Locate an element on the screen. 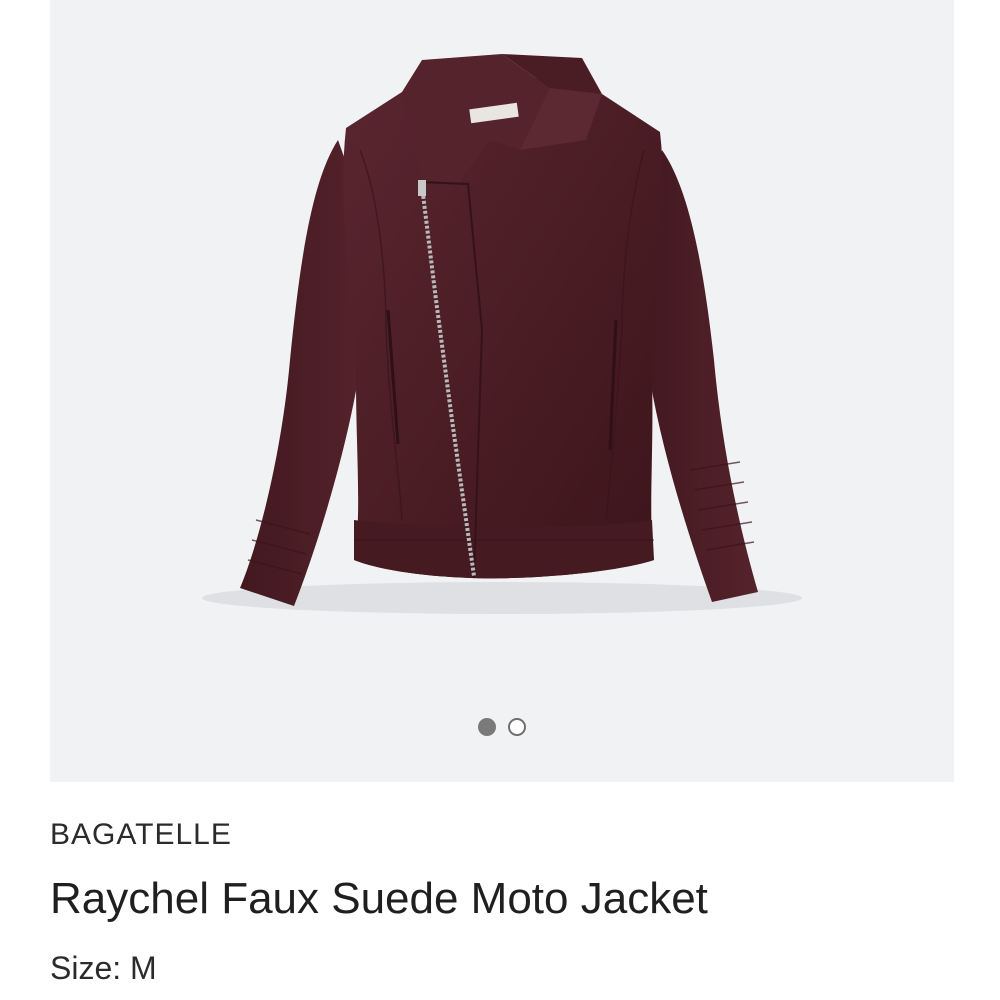 This screenshot has height=1000, width=1000. size-value: M is located at coordinates (143, 968).